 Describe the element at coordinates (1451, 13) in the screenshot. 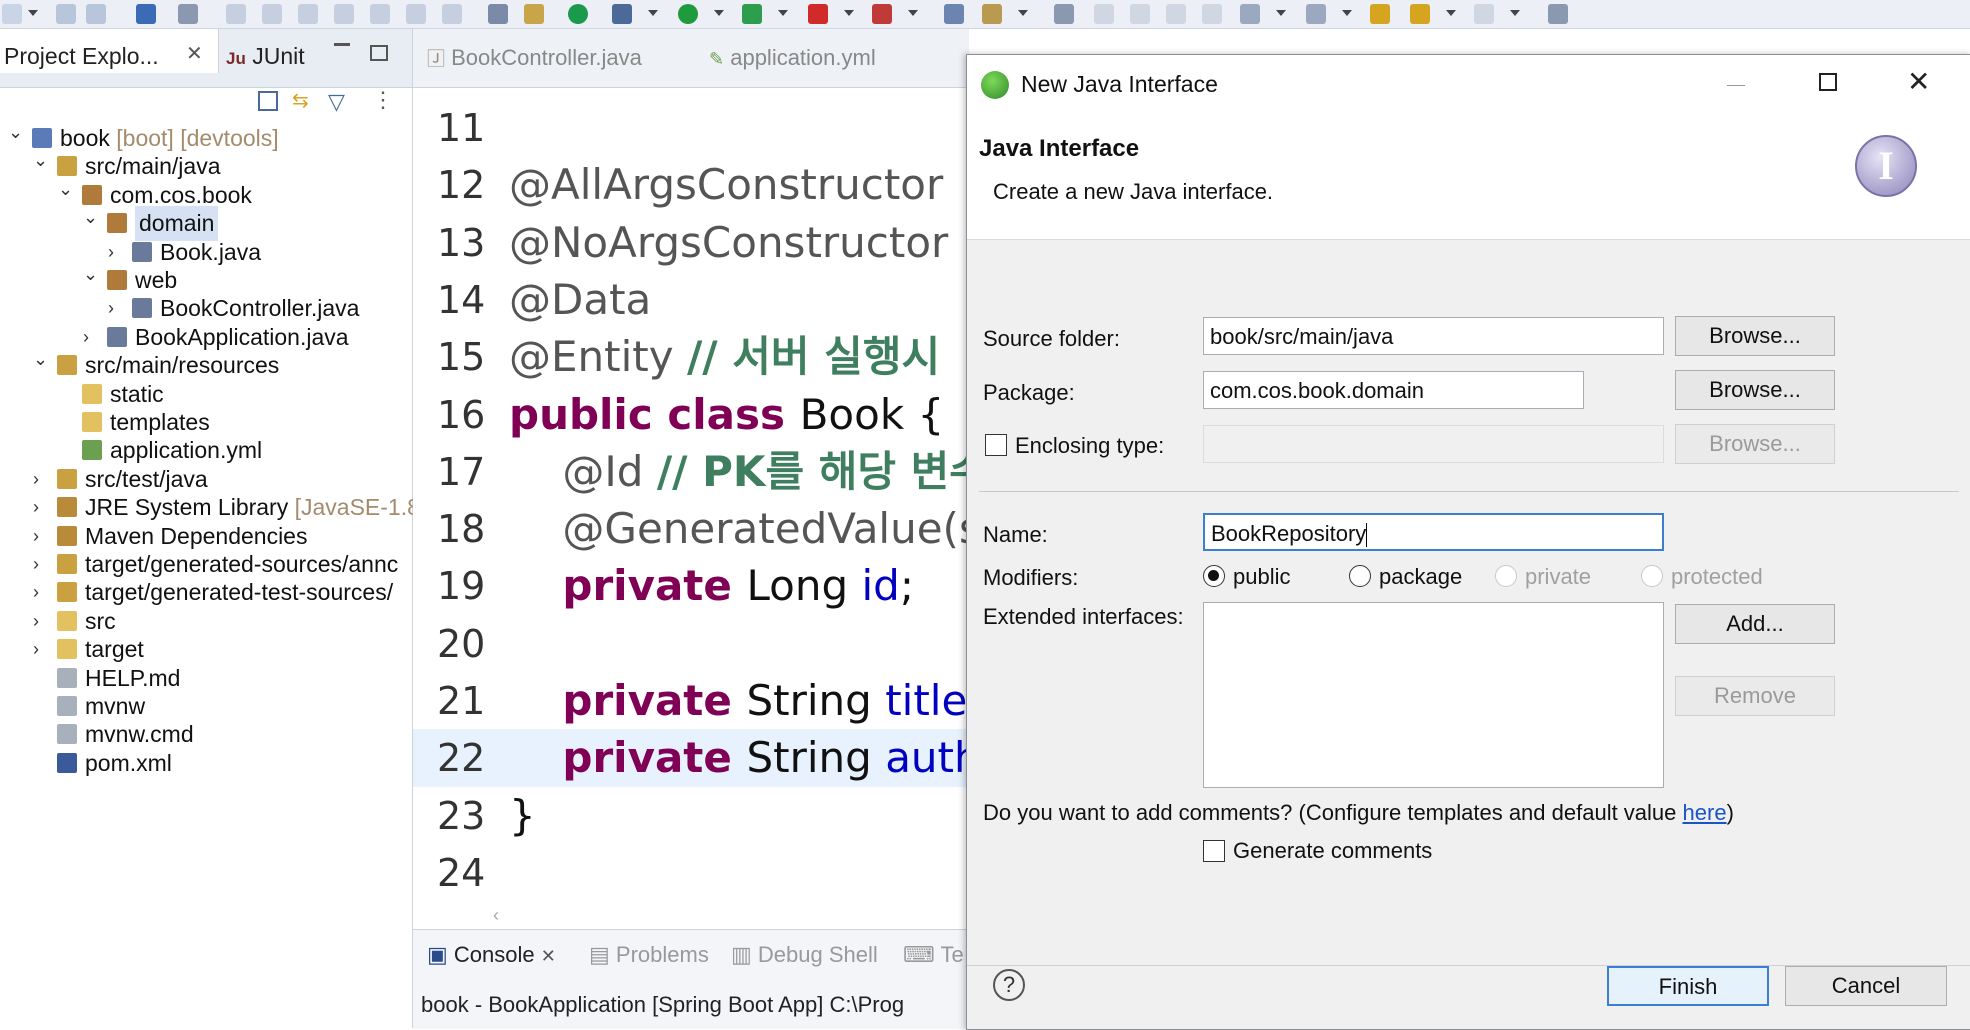

I see `back-dropdown-icon` at that location.